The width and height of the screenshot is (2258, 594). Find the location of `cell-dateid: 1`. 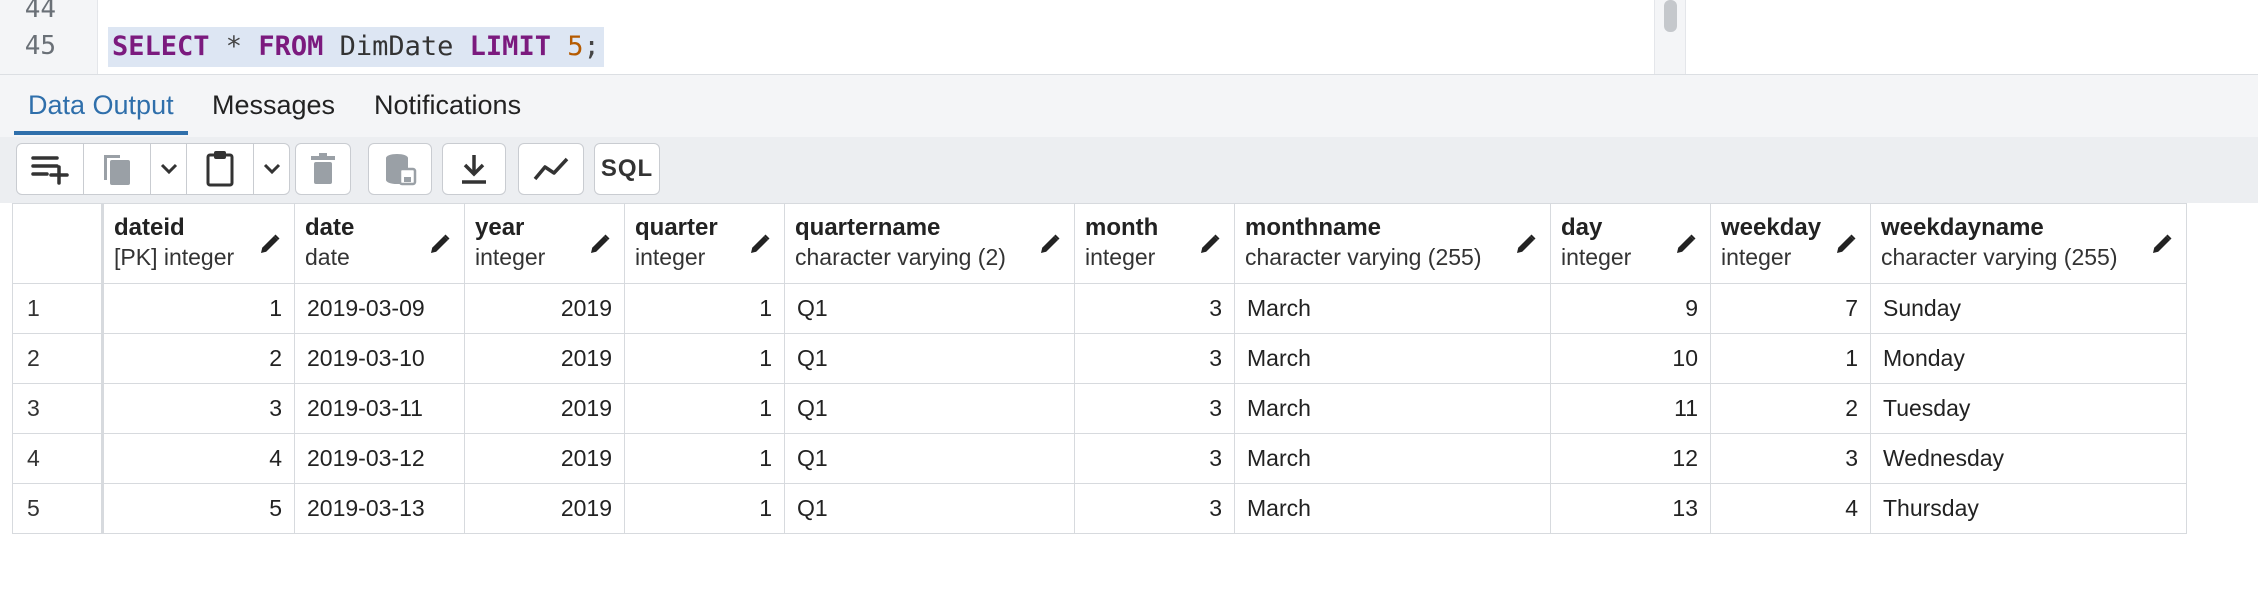

cell-dateid: 1 is located at coordinates (198, 308).